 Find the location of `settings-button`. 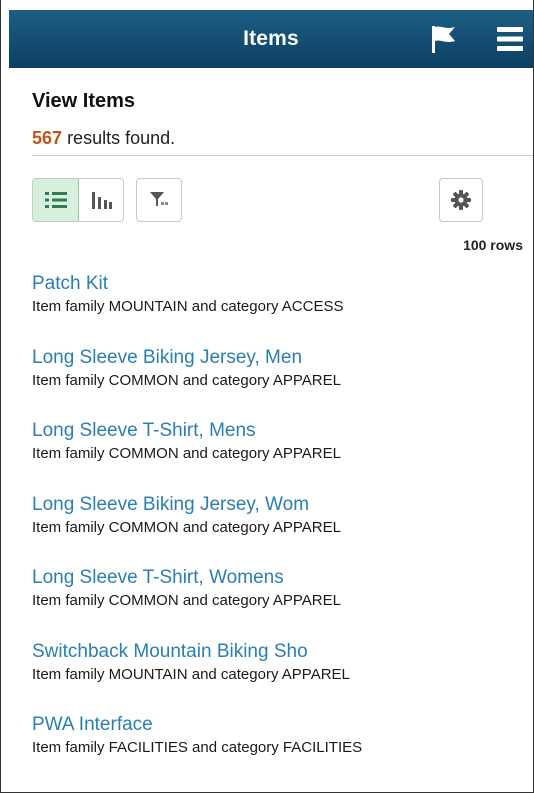

settings-button is located at coordinates (461, 200).